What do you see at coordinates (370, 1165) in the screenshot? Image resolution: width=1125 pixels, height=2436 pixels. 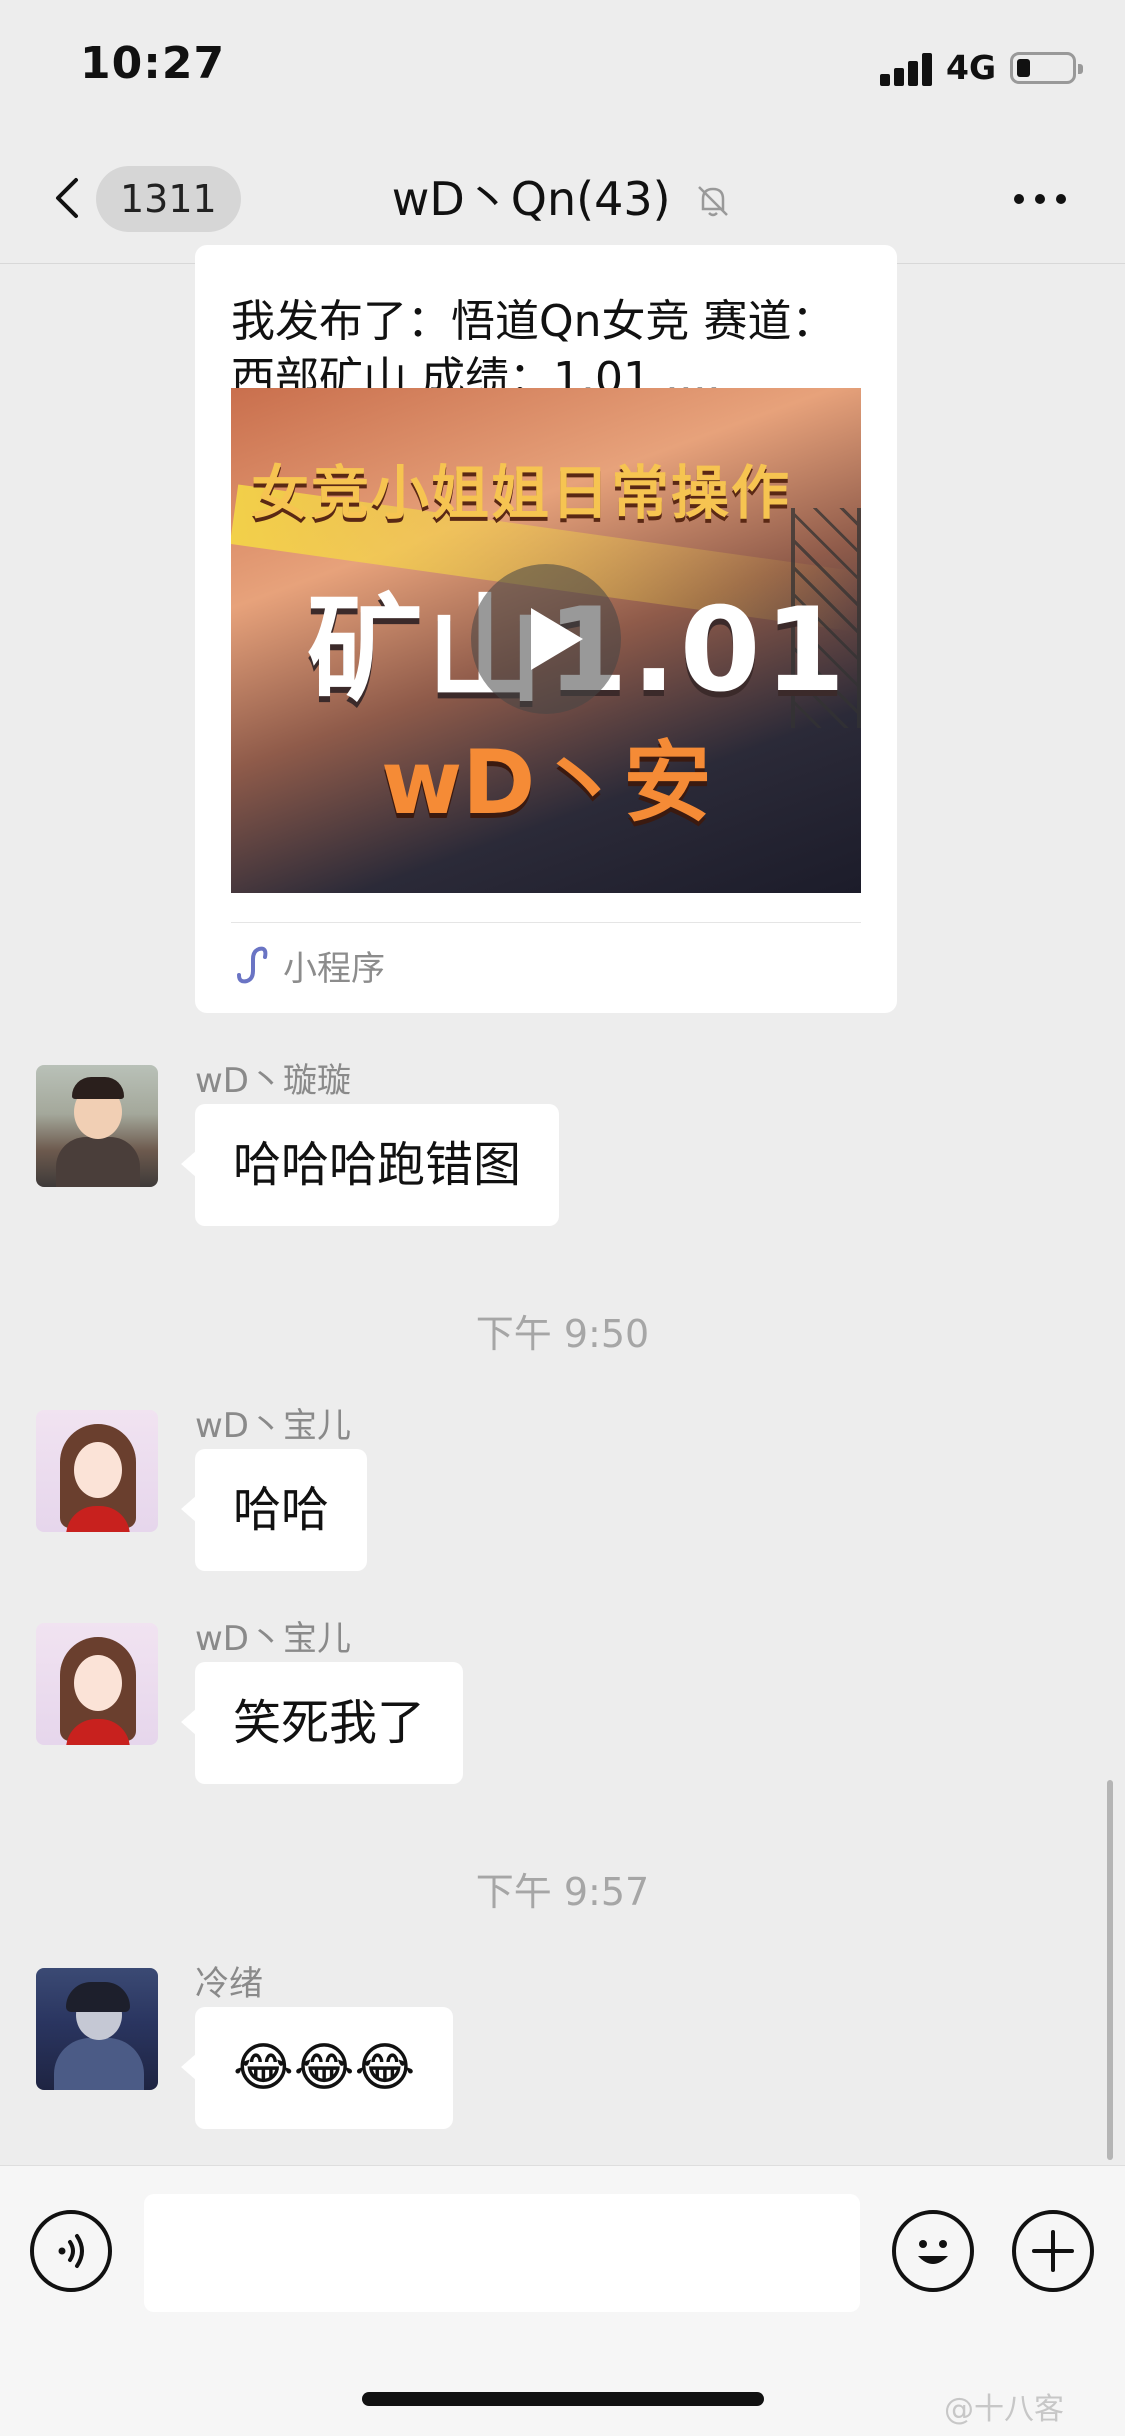 I see `message-bubble: 哈哈哈跑错图` at bounding box center [370, 1165].